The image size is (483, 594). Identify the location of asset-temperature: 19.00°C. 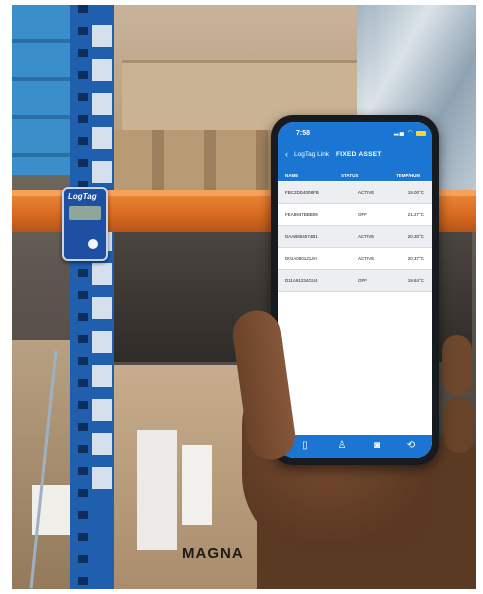
(415, 192).